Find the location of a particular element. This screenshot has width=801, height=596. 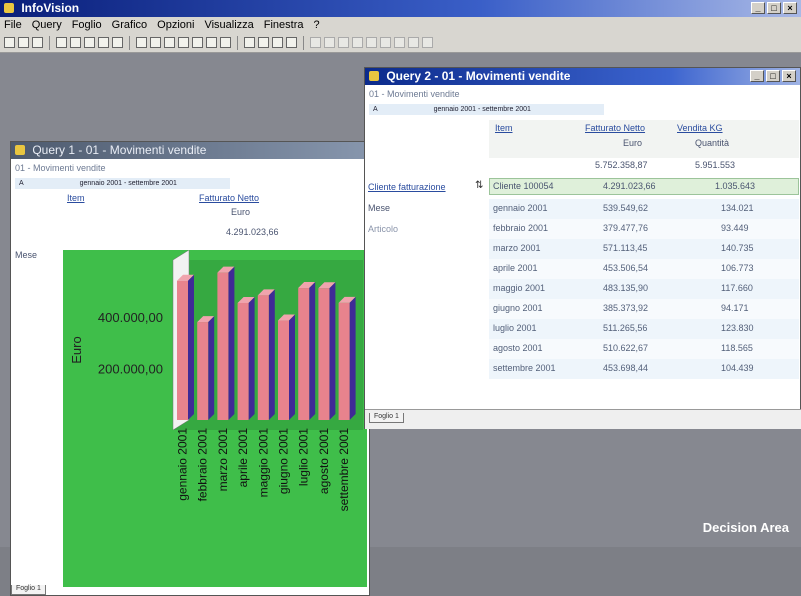

pivot-icon is located at coordinates (291, 42).